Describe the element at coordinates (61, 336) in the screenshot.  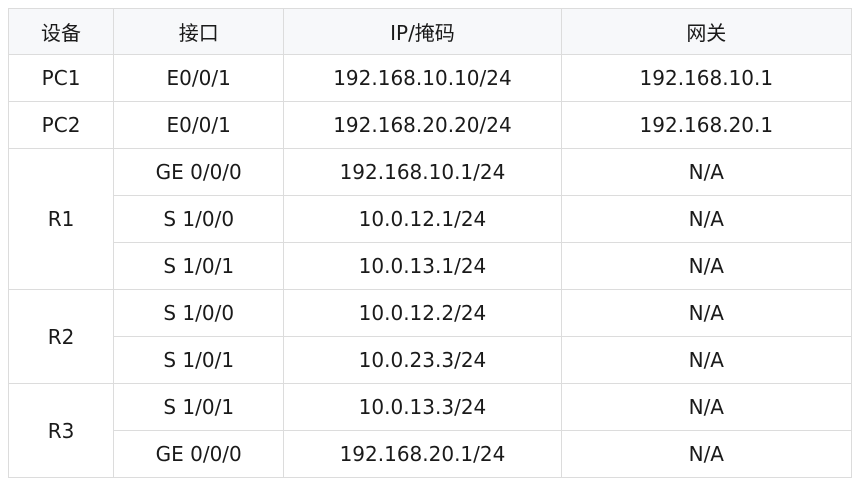
I see `device-cell: R2` at that location.